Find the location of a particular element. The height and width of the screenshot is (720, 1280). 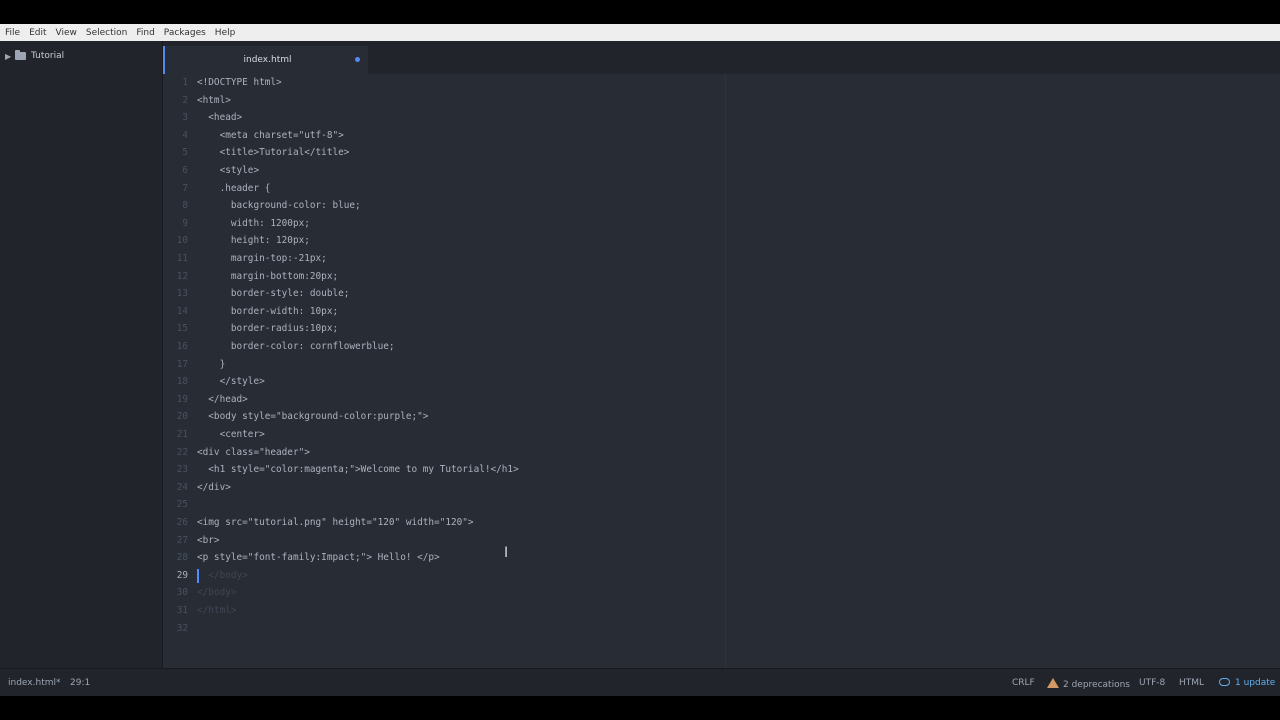

menu-item-edit: Edit is located at coordinates (37, 33).